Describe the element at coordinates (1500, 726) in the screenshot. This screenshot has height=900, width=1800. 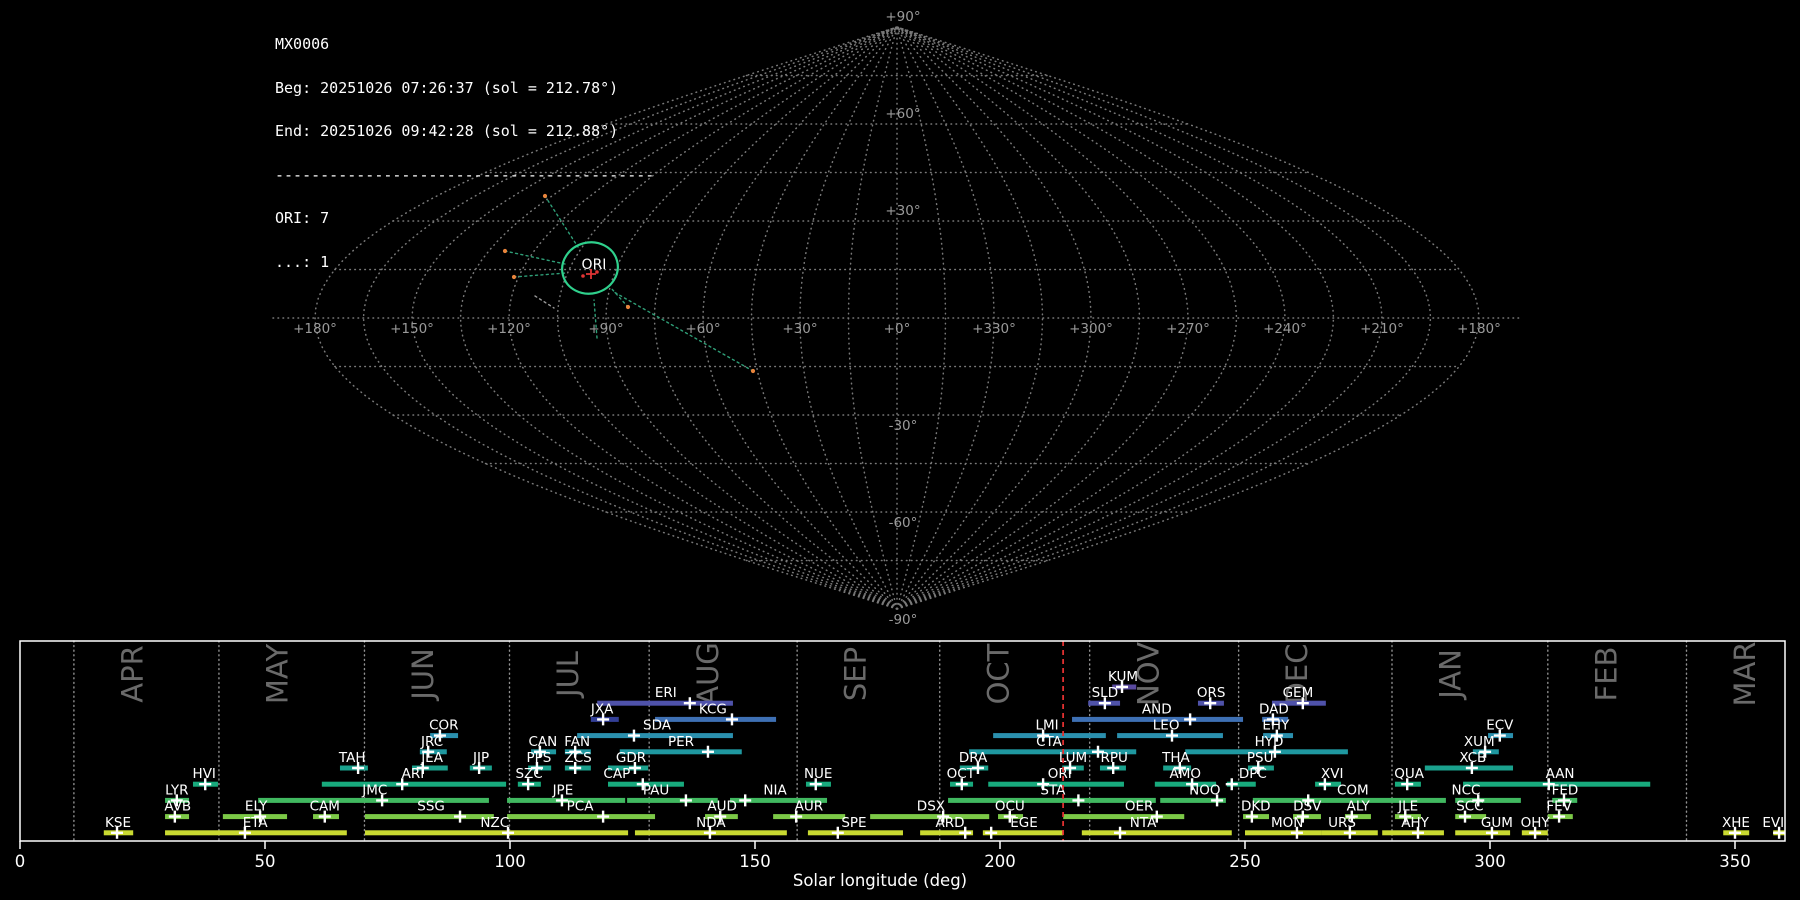
I see `shower-code-label: ECV` at that location.